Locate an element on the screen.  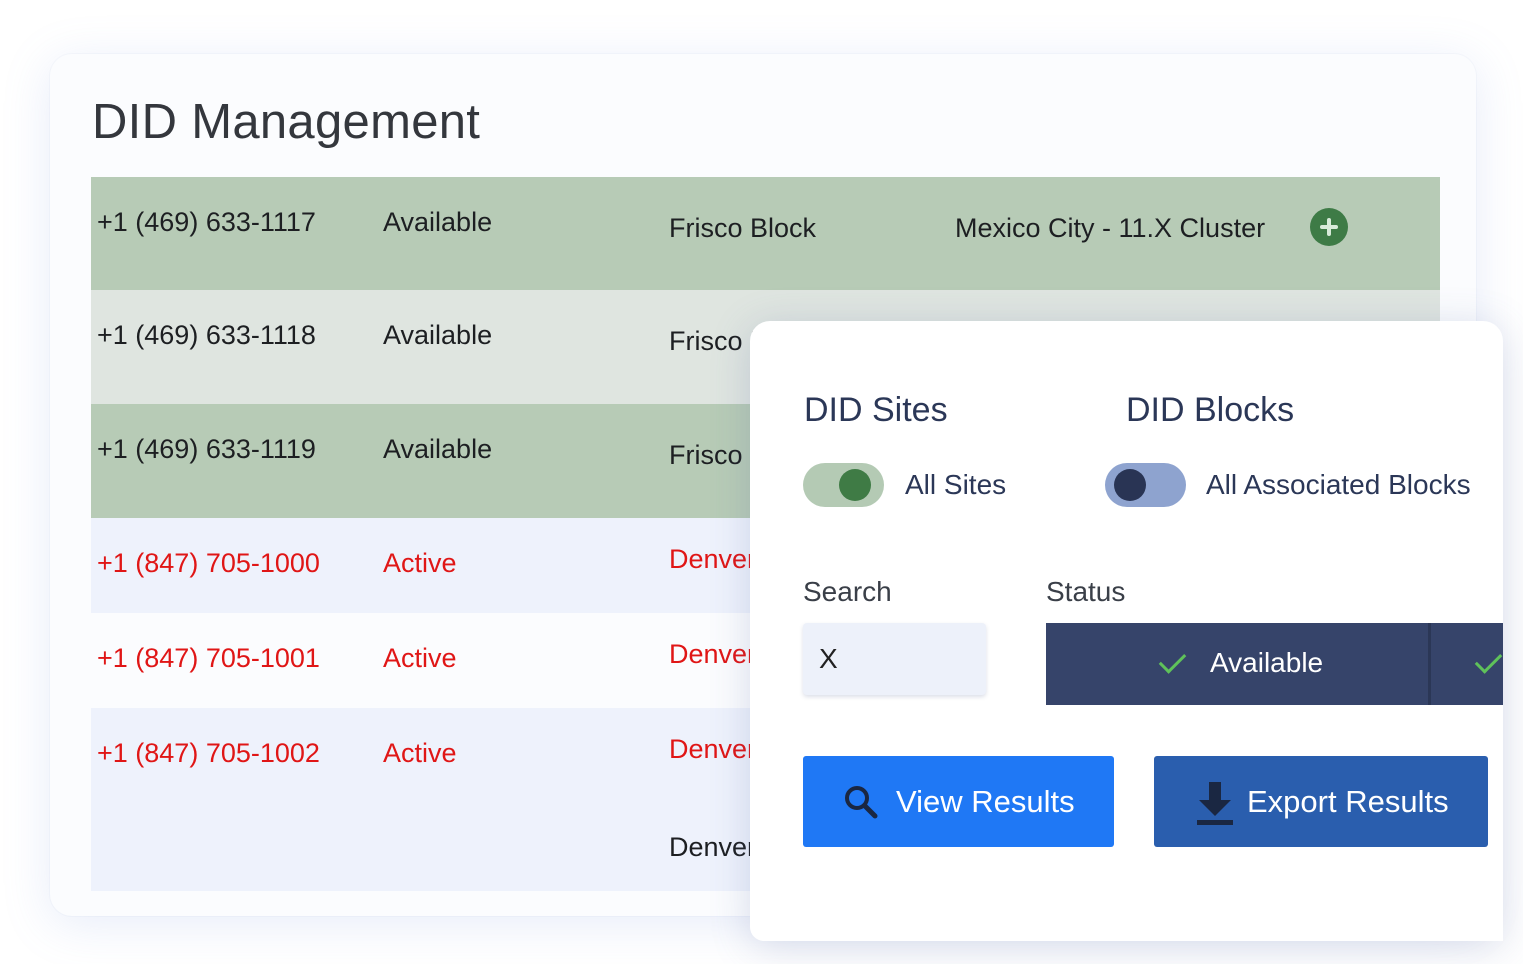
export-results-button: Export Results is located at coordinates (1321, 801).